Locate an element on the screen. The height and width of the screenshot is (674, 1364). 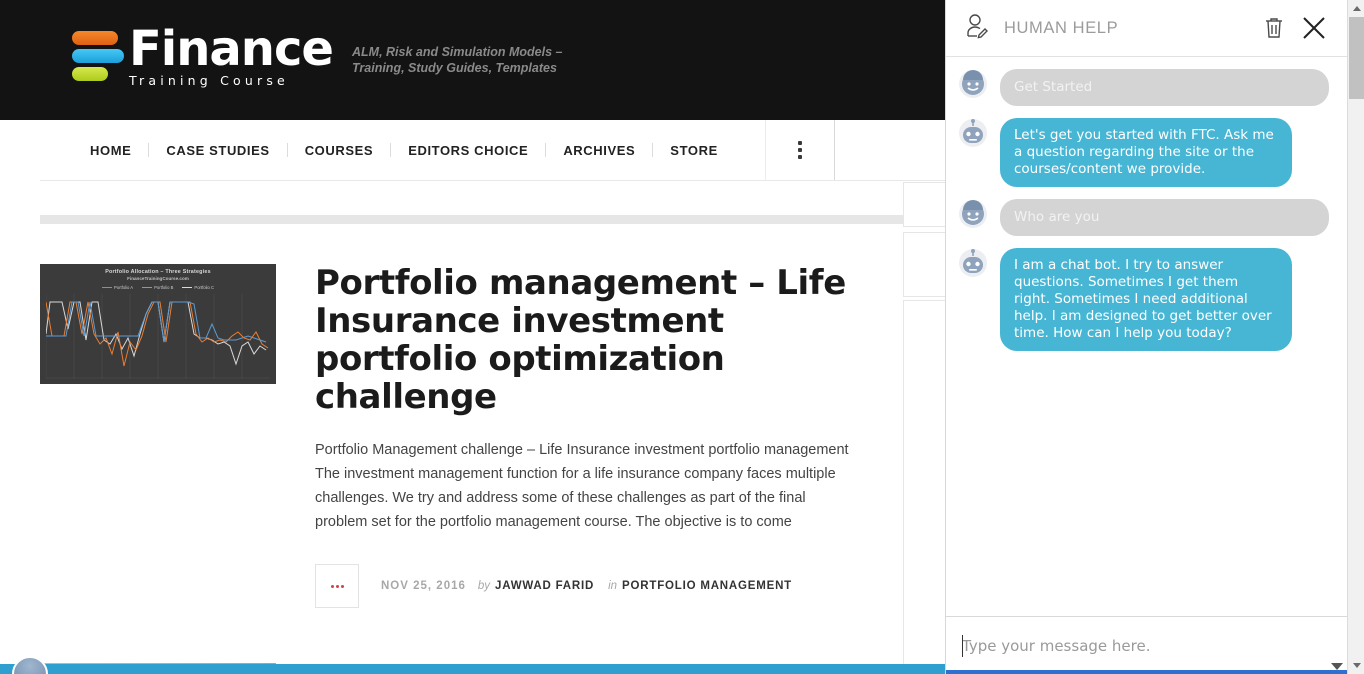
thumb-chart-plot is located at coordinates (158, 336).